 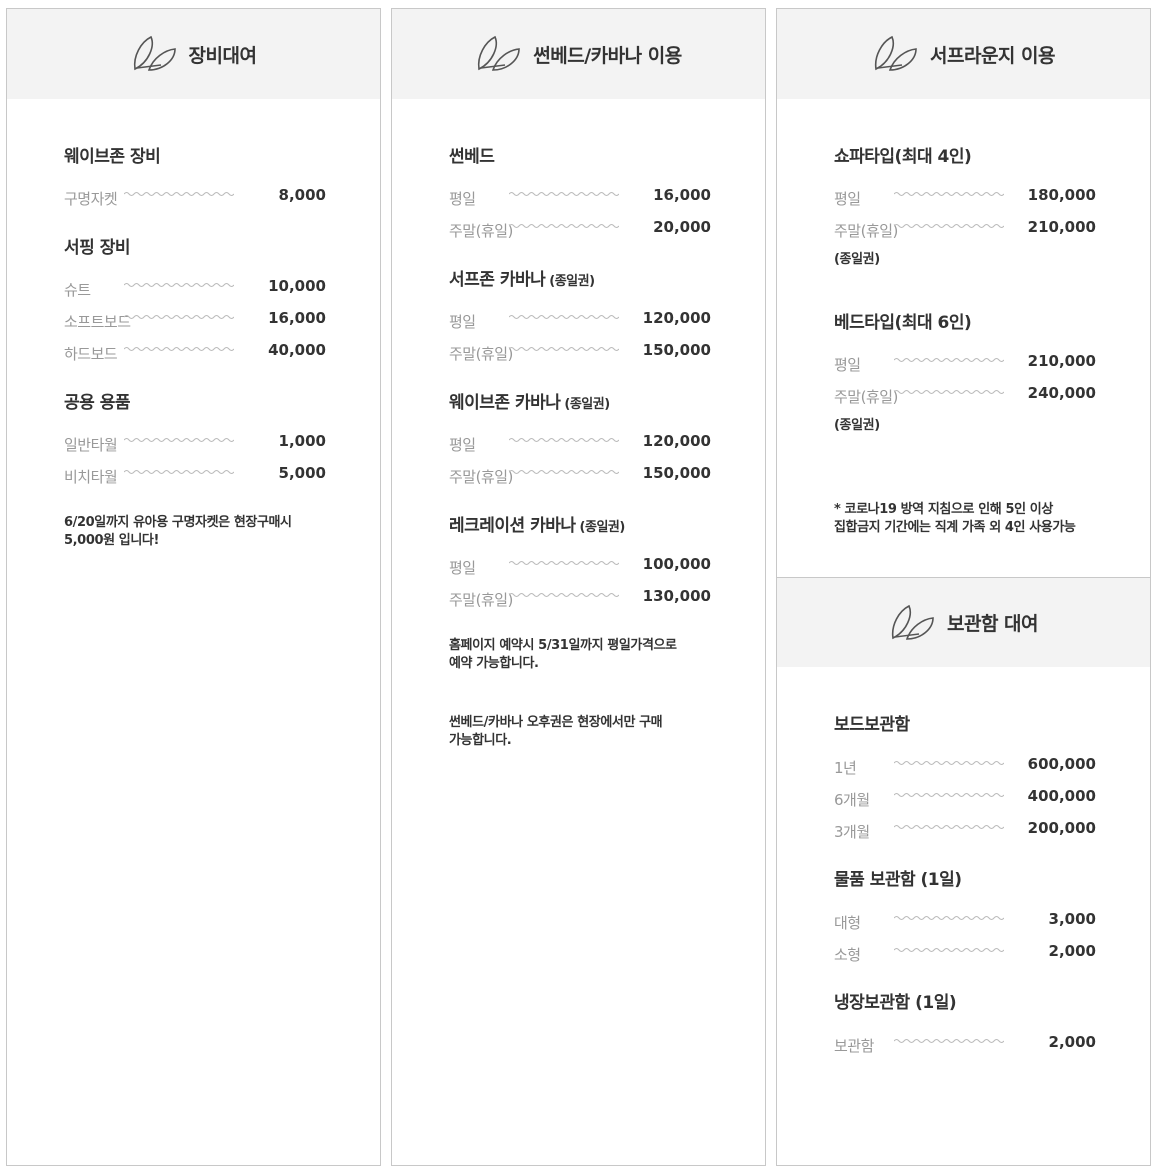 I want to click on price-row: 소프트보드 16,000, so click(x=195, y=320).